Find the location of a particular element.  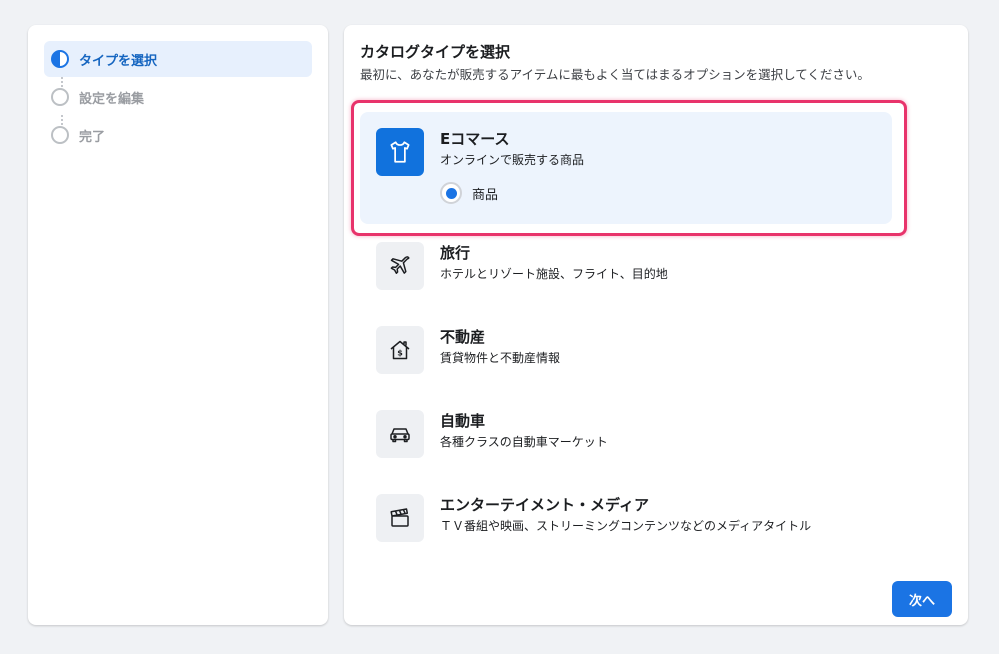

radio-button is located at coordinates (451, 193).